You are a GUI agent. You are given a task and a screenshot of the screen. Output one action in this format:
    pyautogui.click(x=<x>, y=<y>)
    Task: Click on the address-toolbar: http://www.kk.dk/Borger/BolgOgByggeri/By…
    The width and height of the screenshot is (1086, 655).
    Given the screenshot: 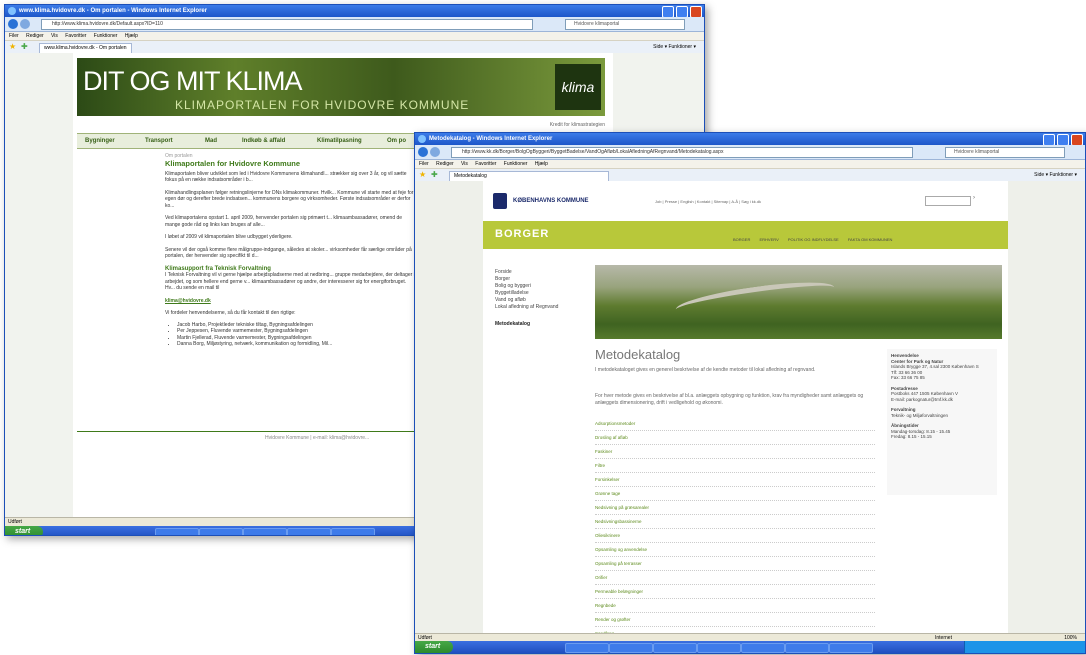 What is the action you would take?
    pyautogui.click(x=750, y=152)
    